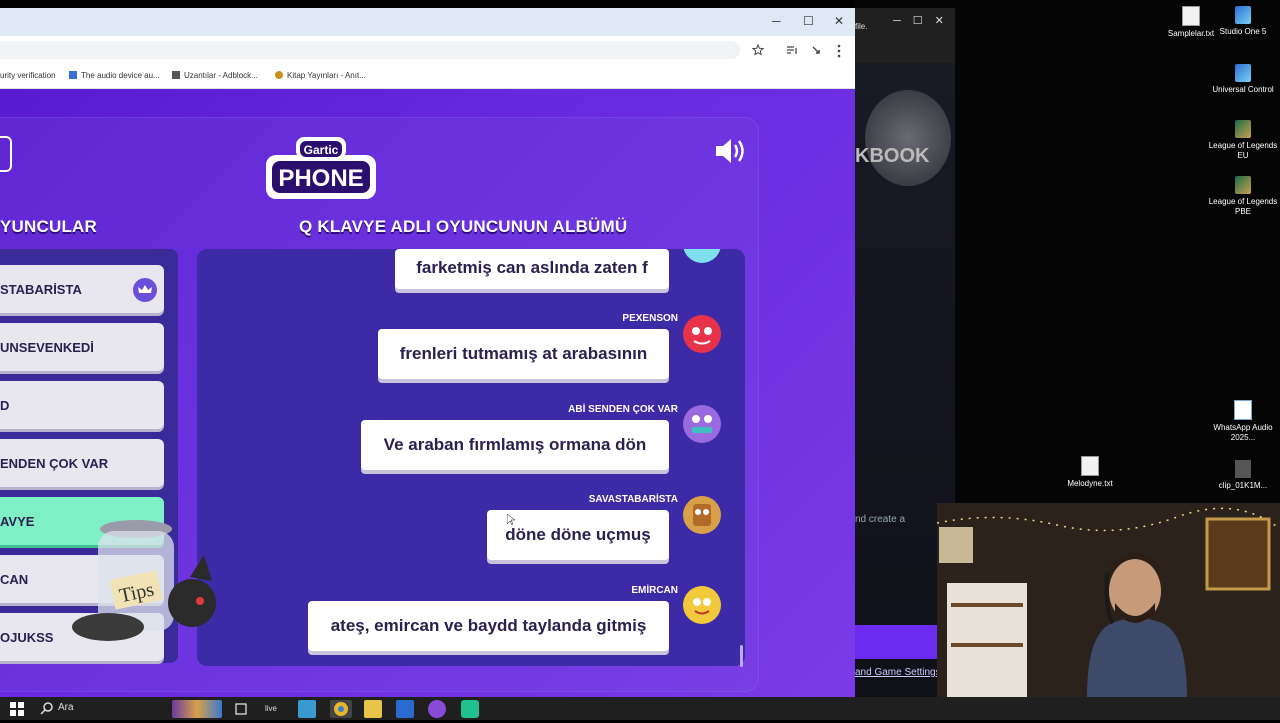 The width and height of the screenshot is (1280, 723). Describe the element at coordinates (6, 154) in the screenshot. I see `back-button` at that location.